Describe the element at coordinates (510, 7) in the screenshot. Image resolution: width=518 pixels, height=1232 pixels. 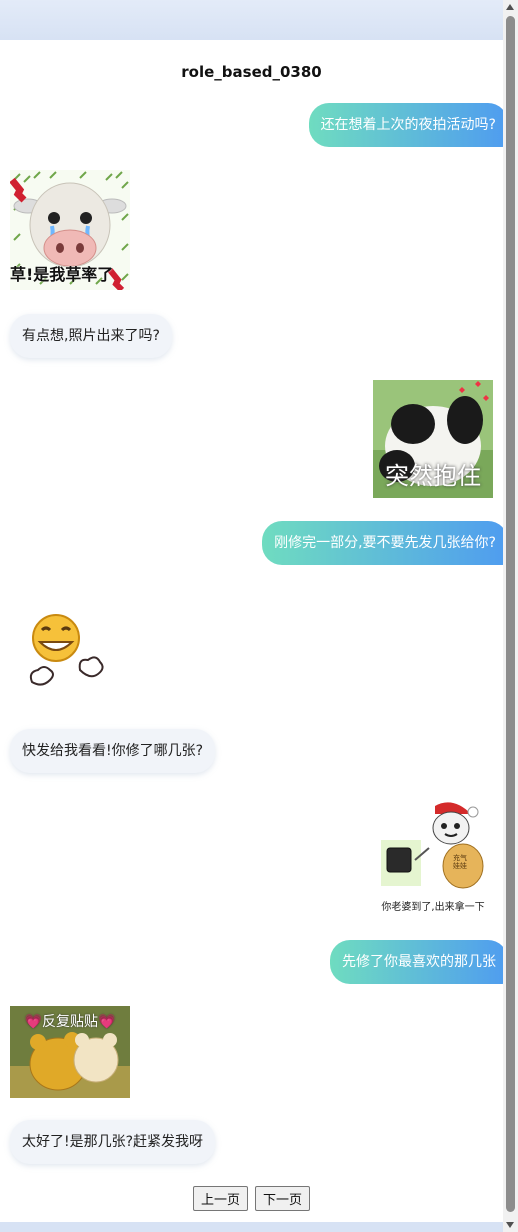
I see `scroll-up-arrow-icon` at that location.